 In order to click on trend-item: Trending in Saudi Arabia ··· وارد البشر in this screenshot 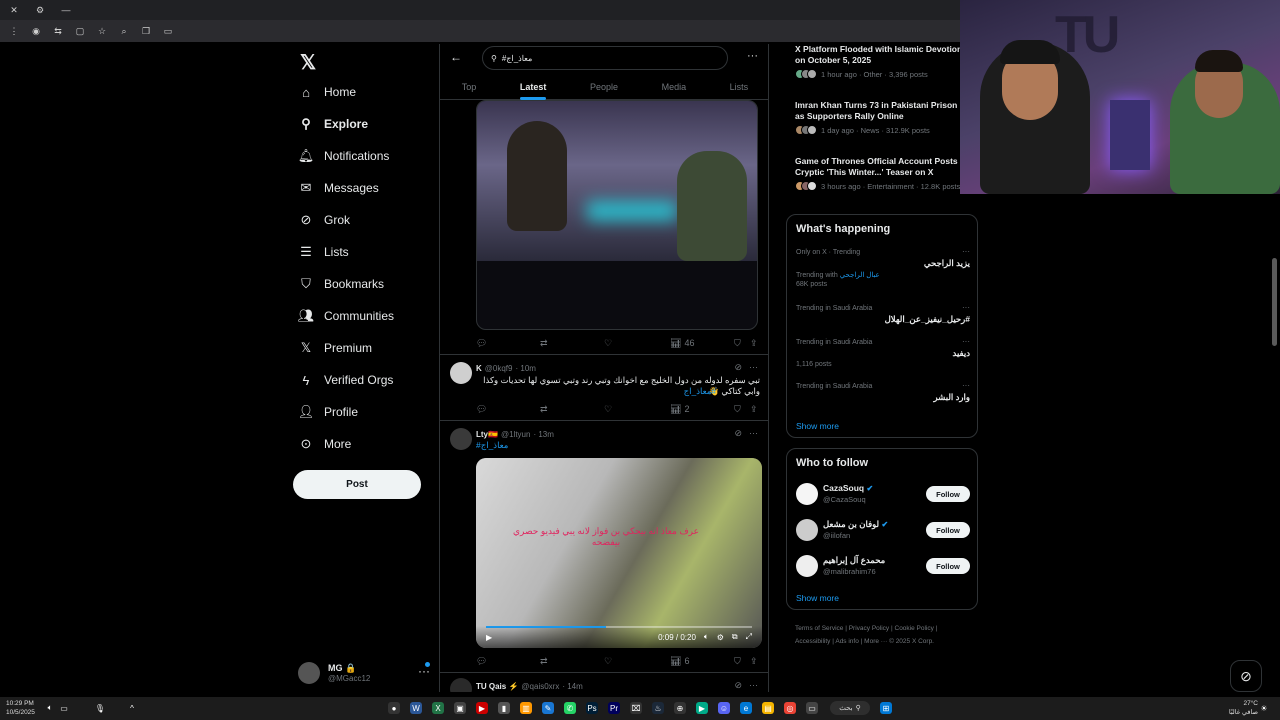, I will do `click(883, 392)`.